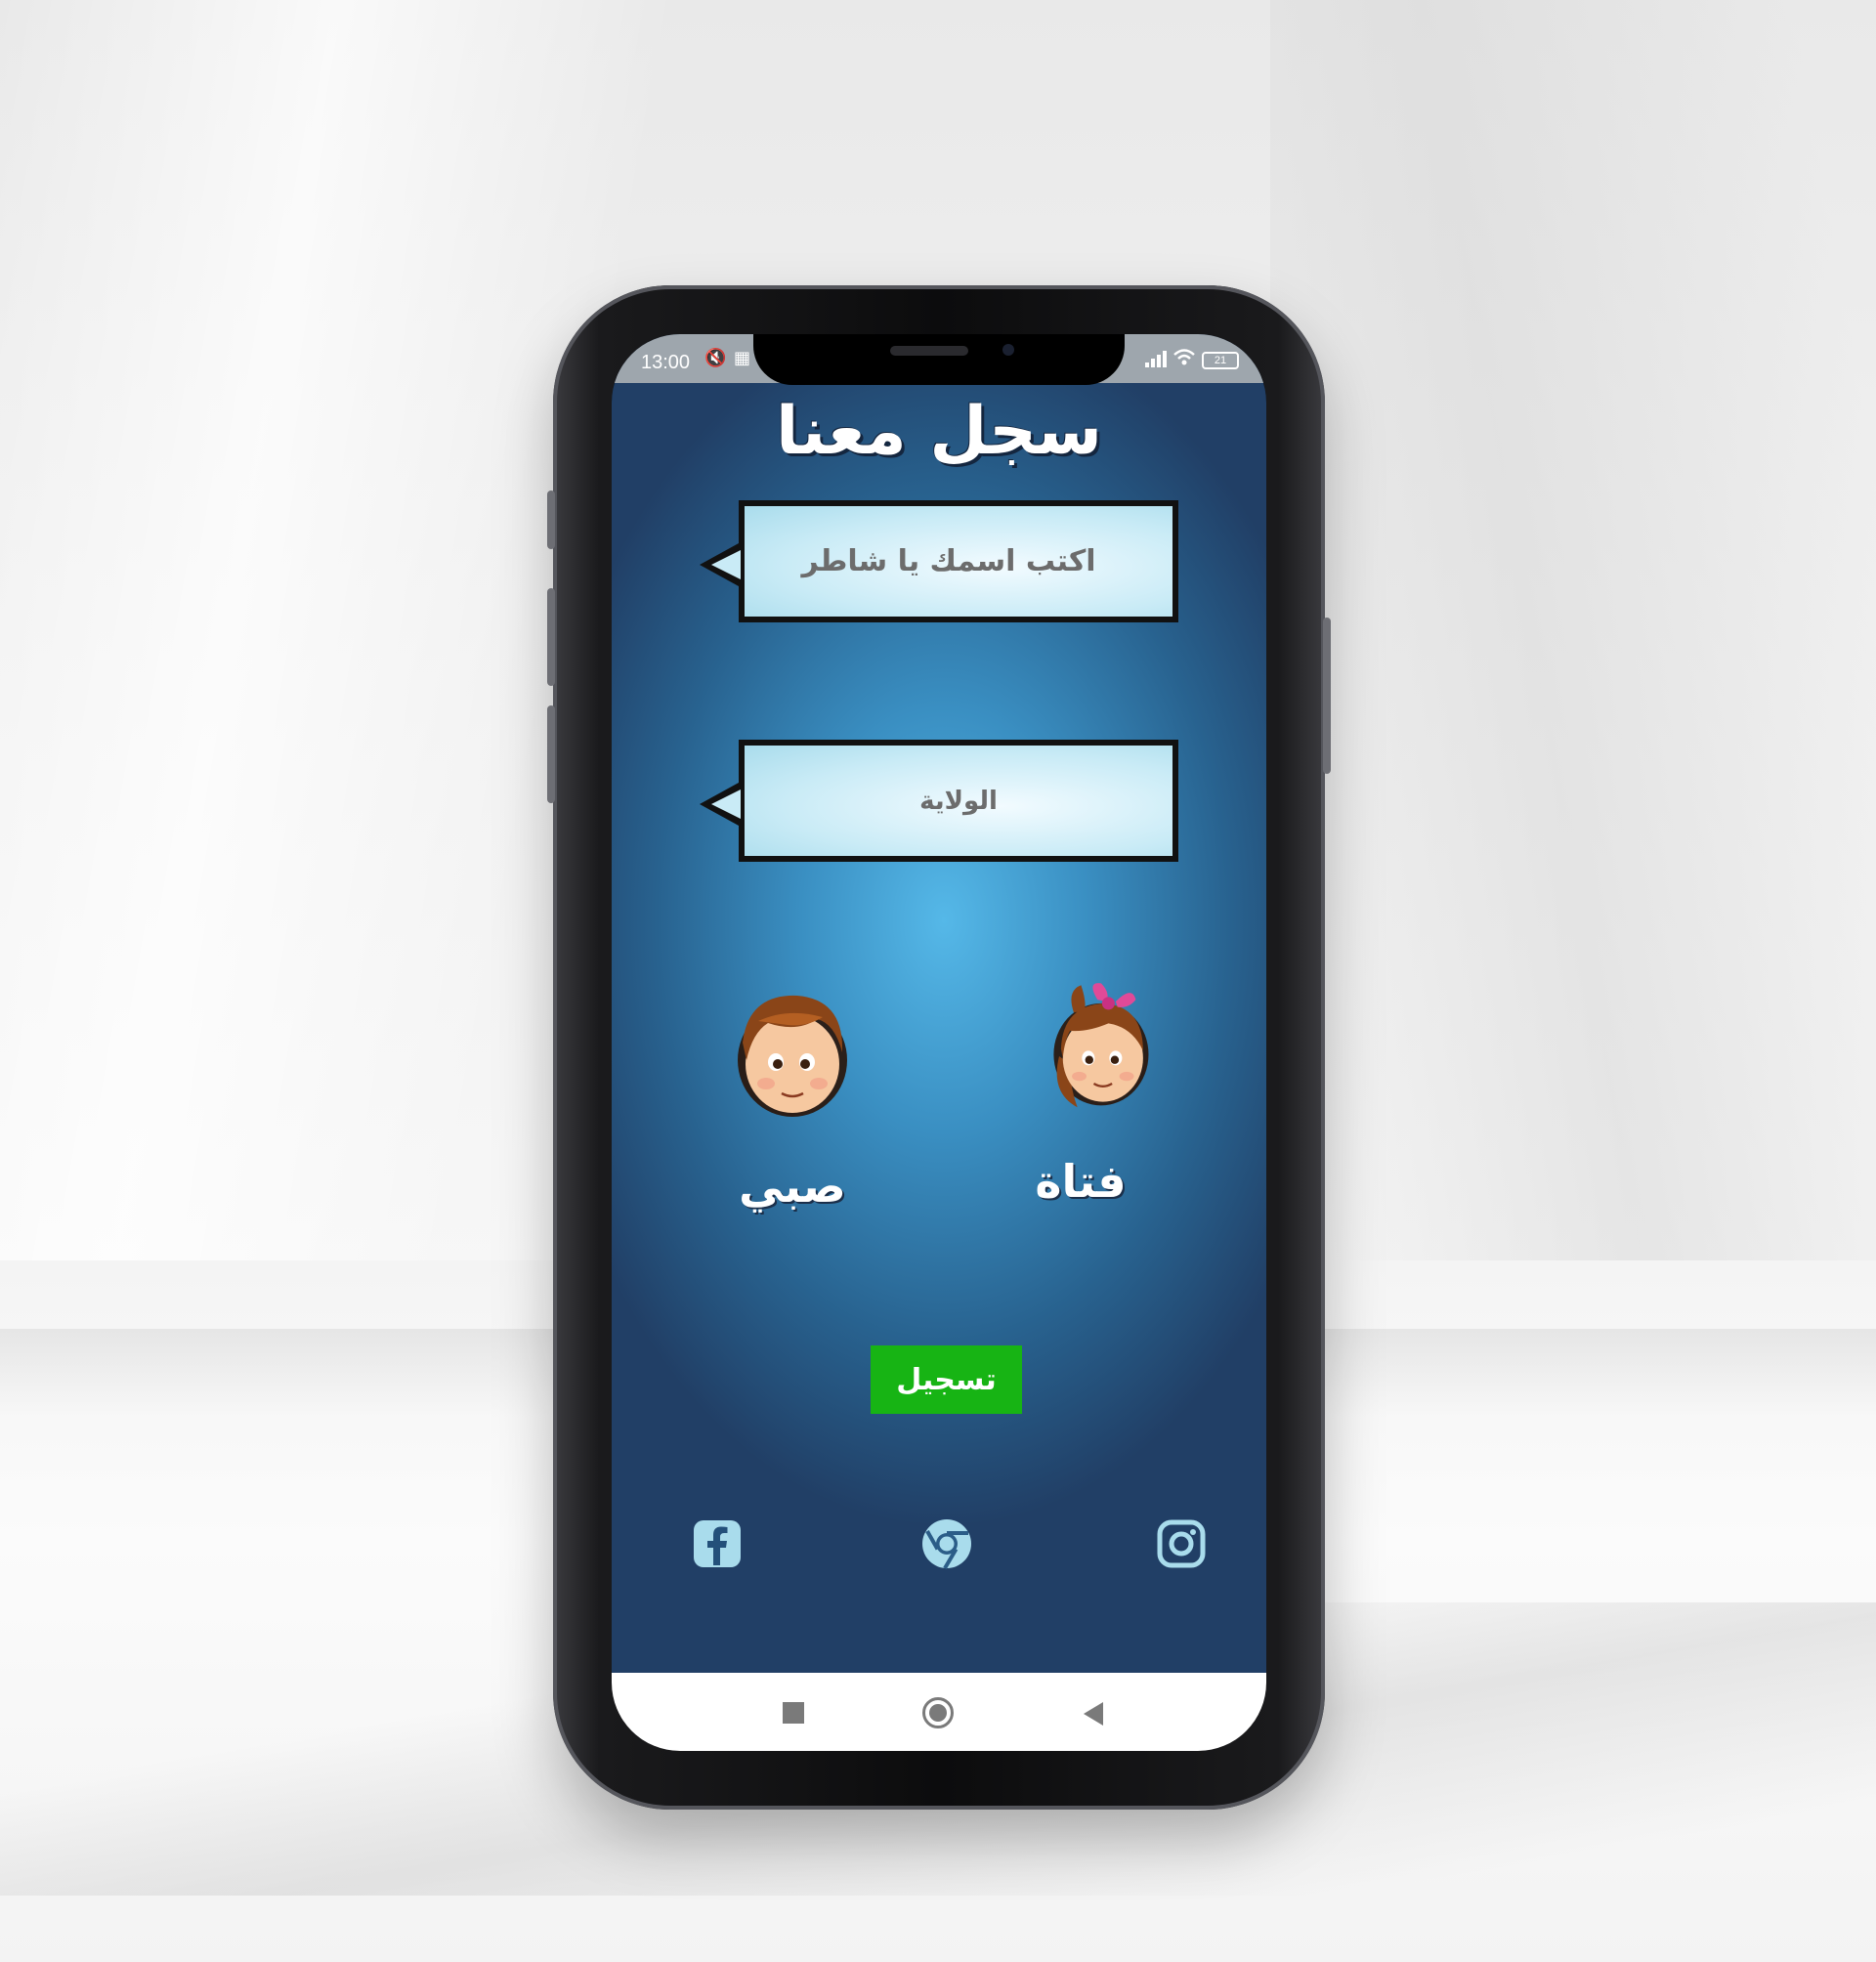 This screenshot has height=1962, width=1876. Describe the element at coordinates (742, 358) in the screenshot. I see `grid-icon: ▦` at that location.